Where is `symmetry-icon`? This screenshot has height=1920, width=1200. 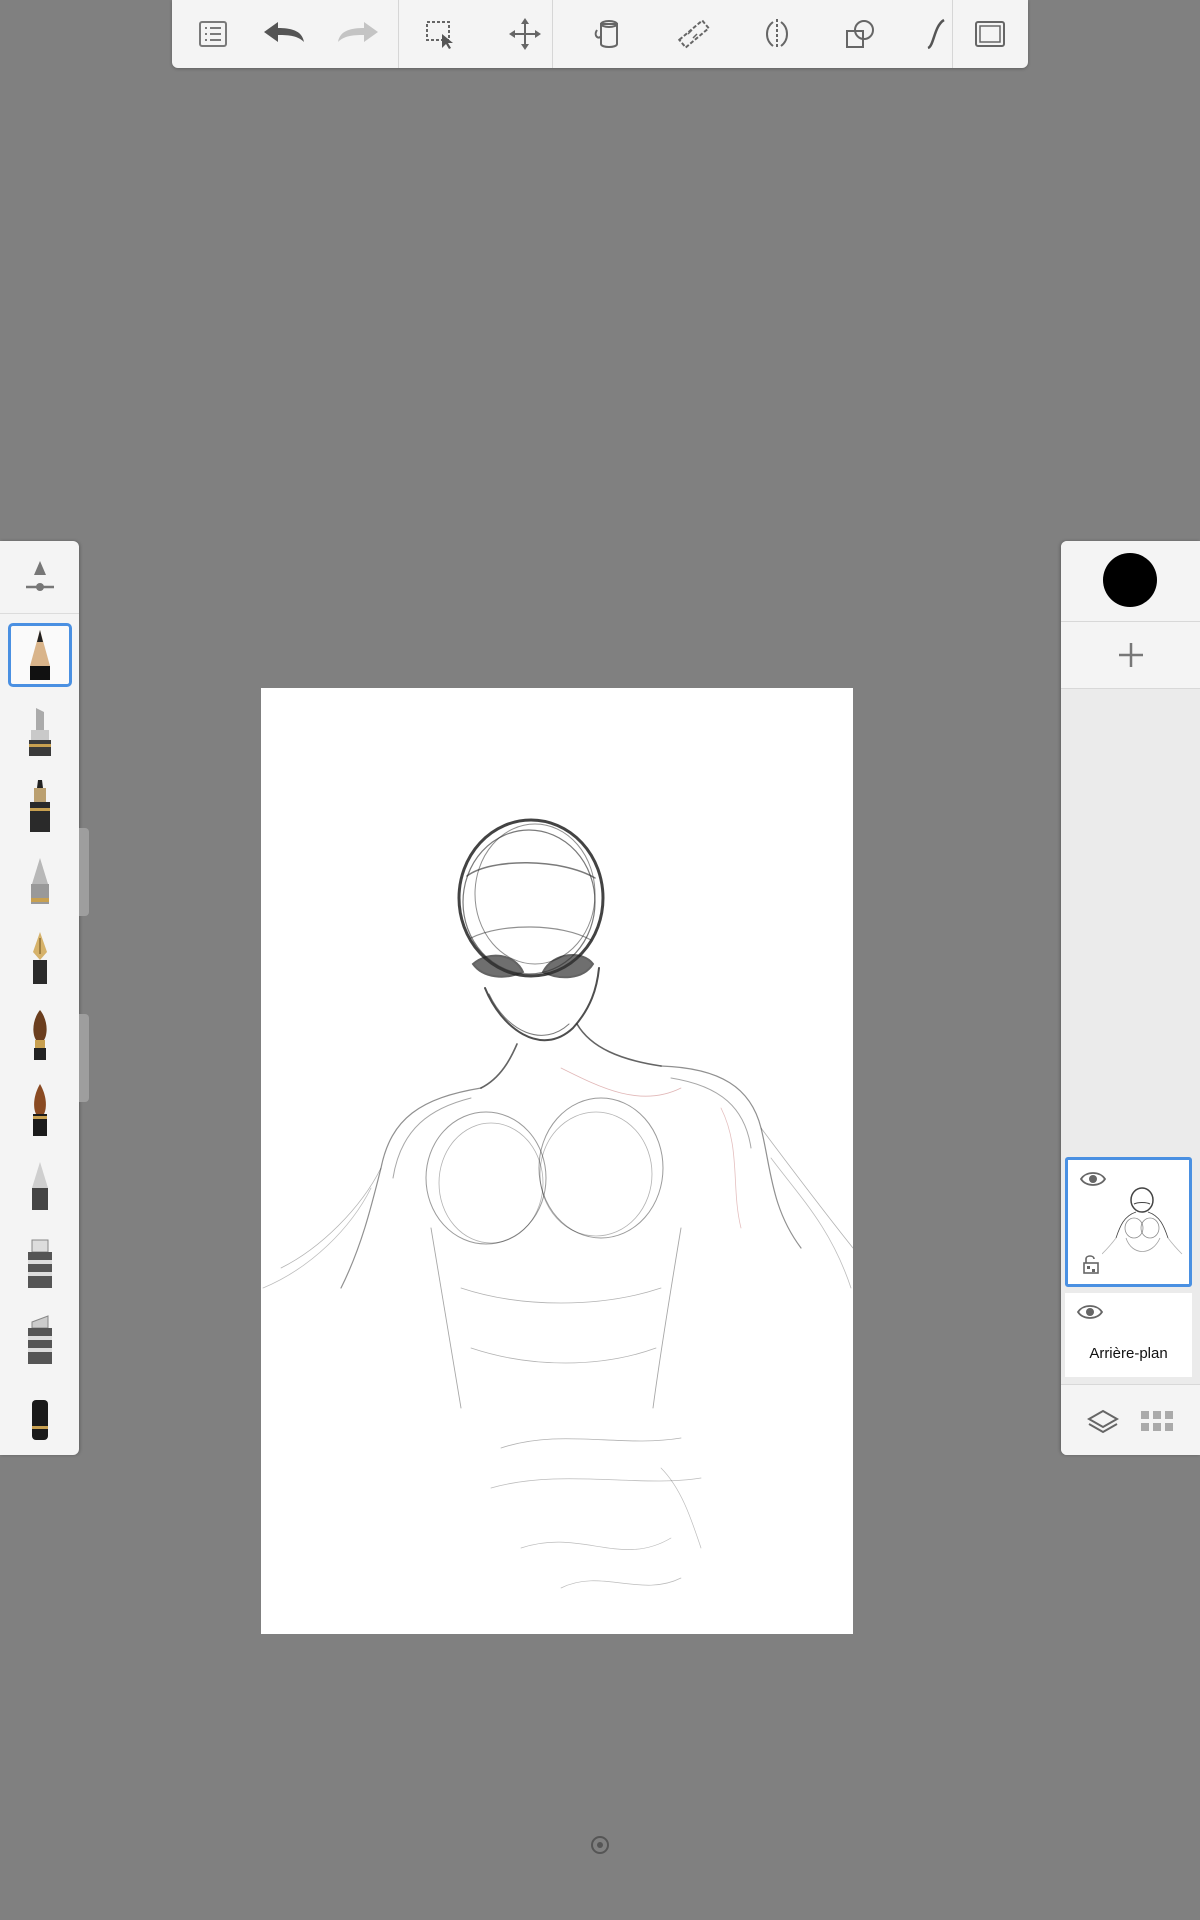
symmetry-icon is located at coordinates (777, 34).